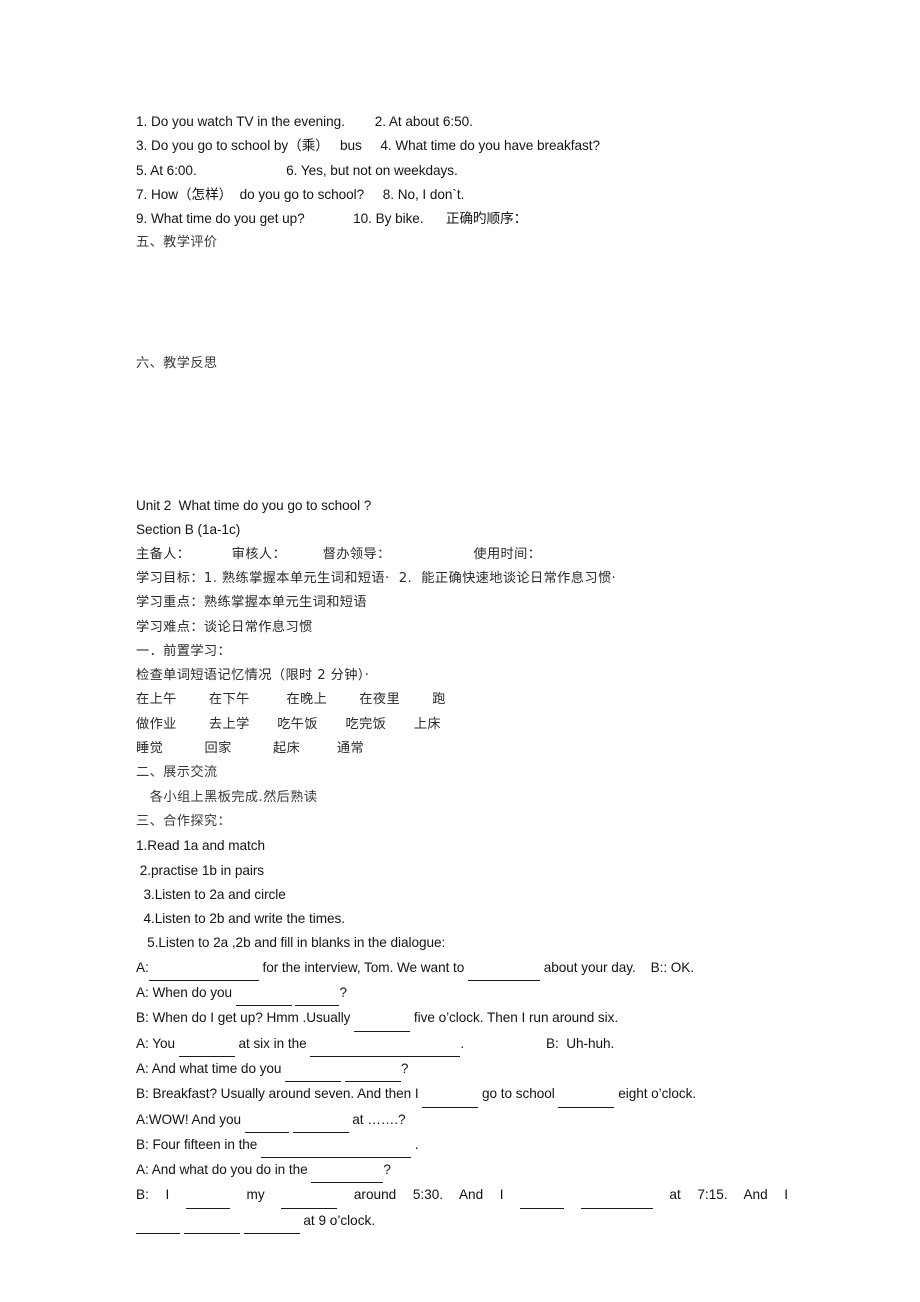 The image size is (920, 1302). I want to click on dialogue-text: around, so click(375, 1195).